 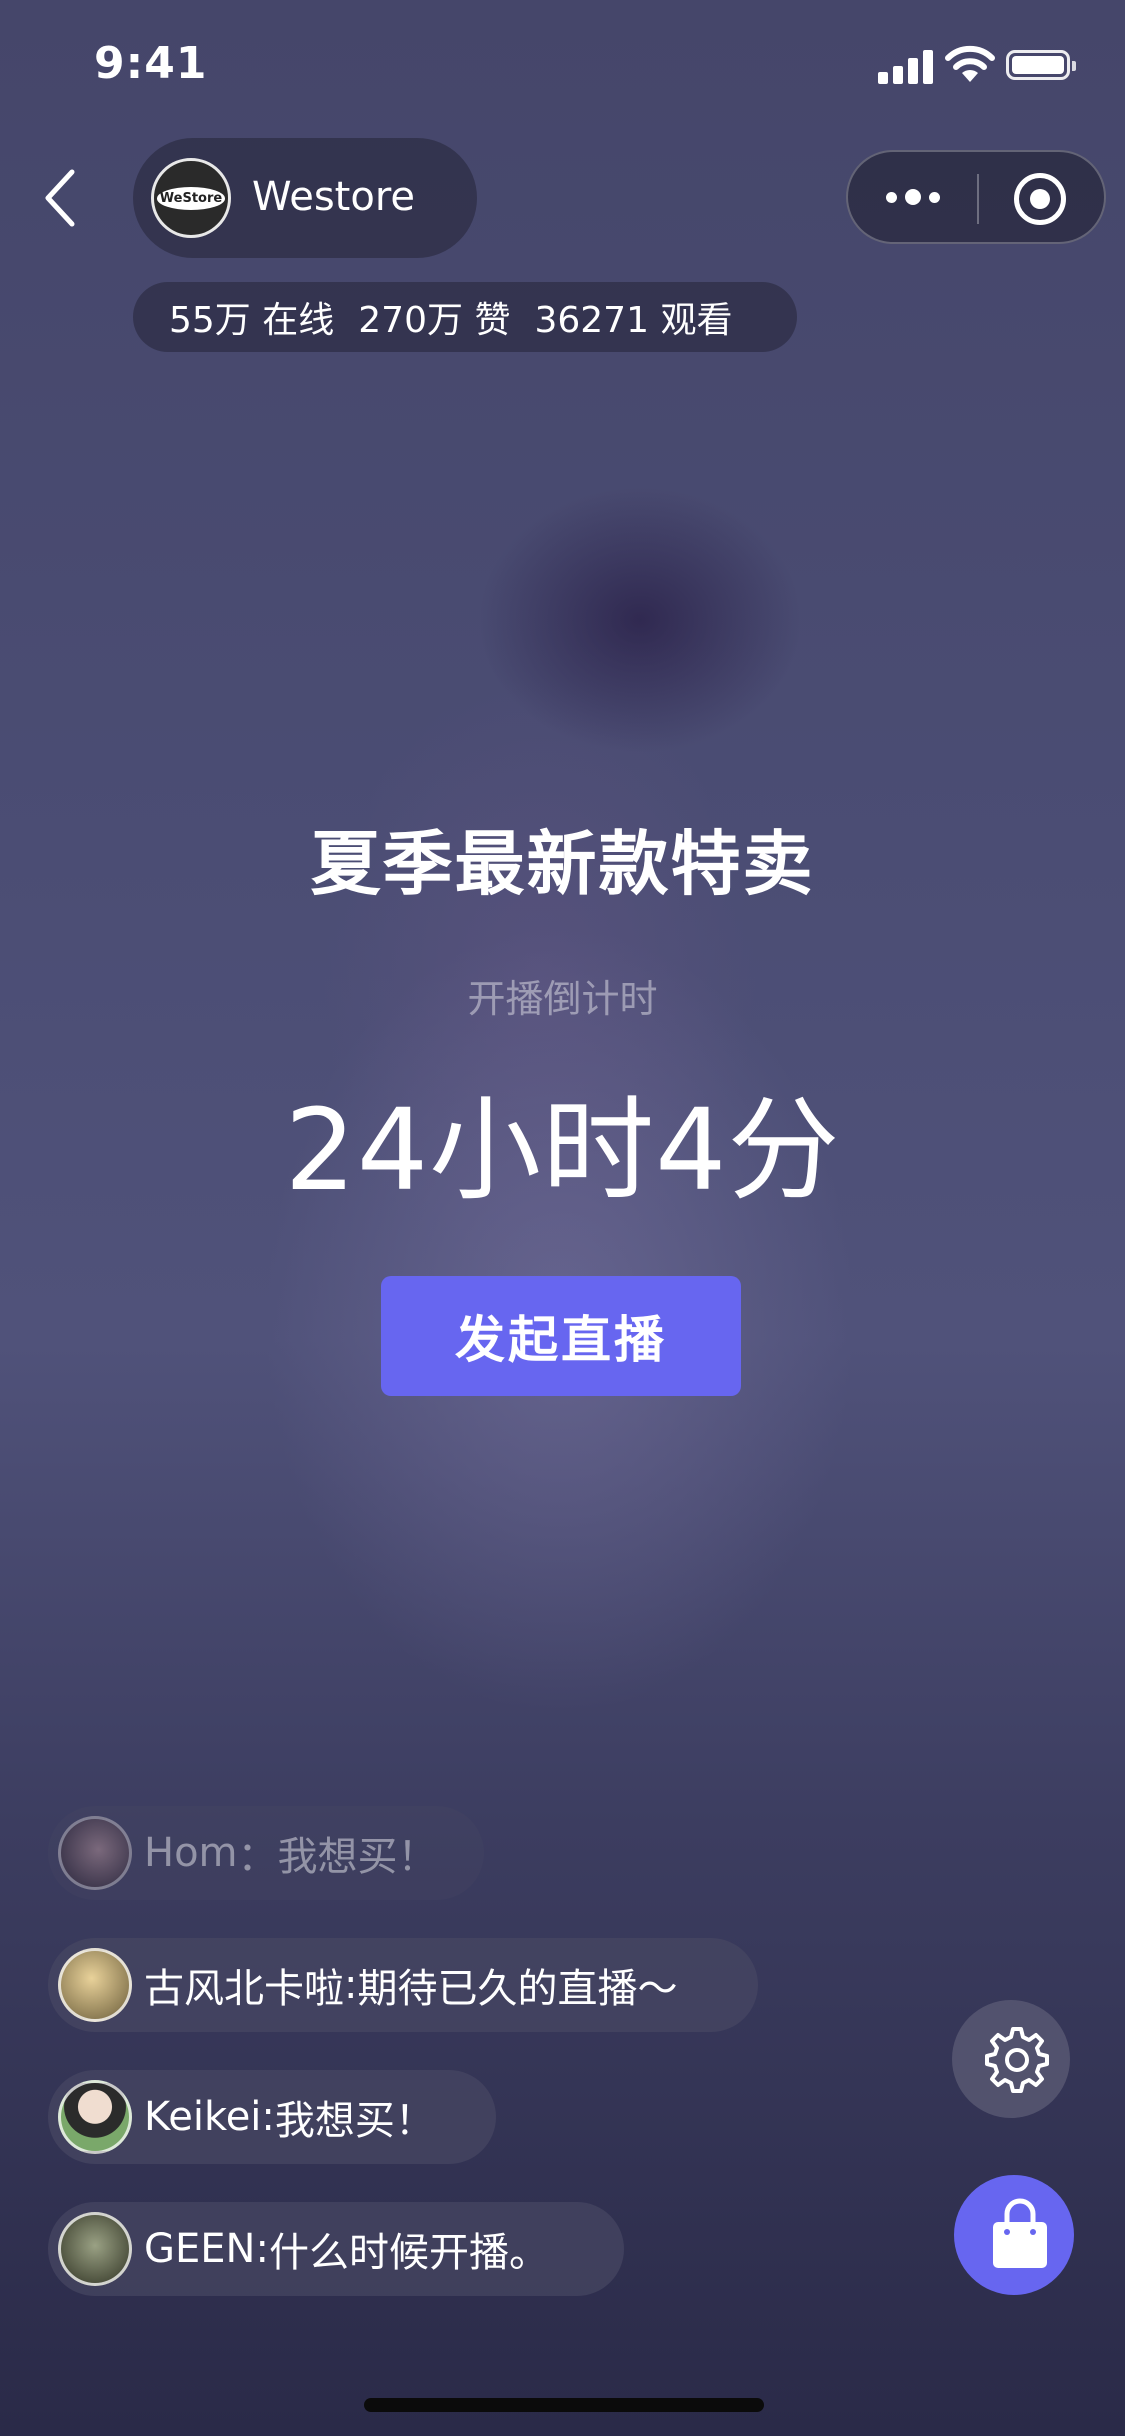 What do you see at coordinates (408, 2253) in the screenshot?
I see `comment-text: 什么时候开播。` at bounding box center [408, 2253].